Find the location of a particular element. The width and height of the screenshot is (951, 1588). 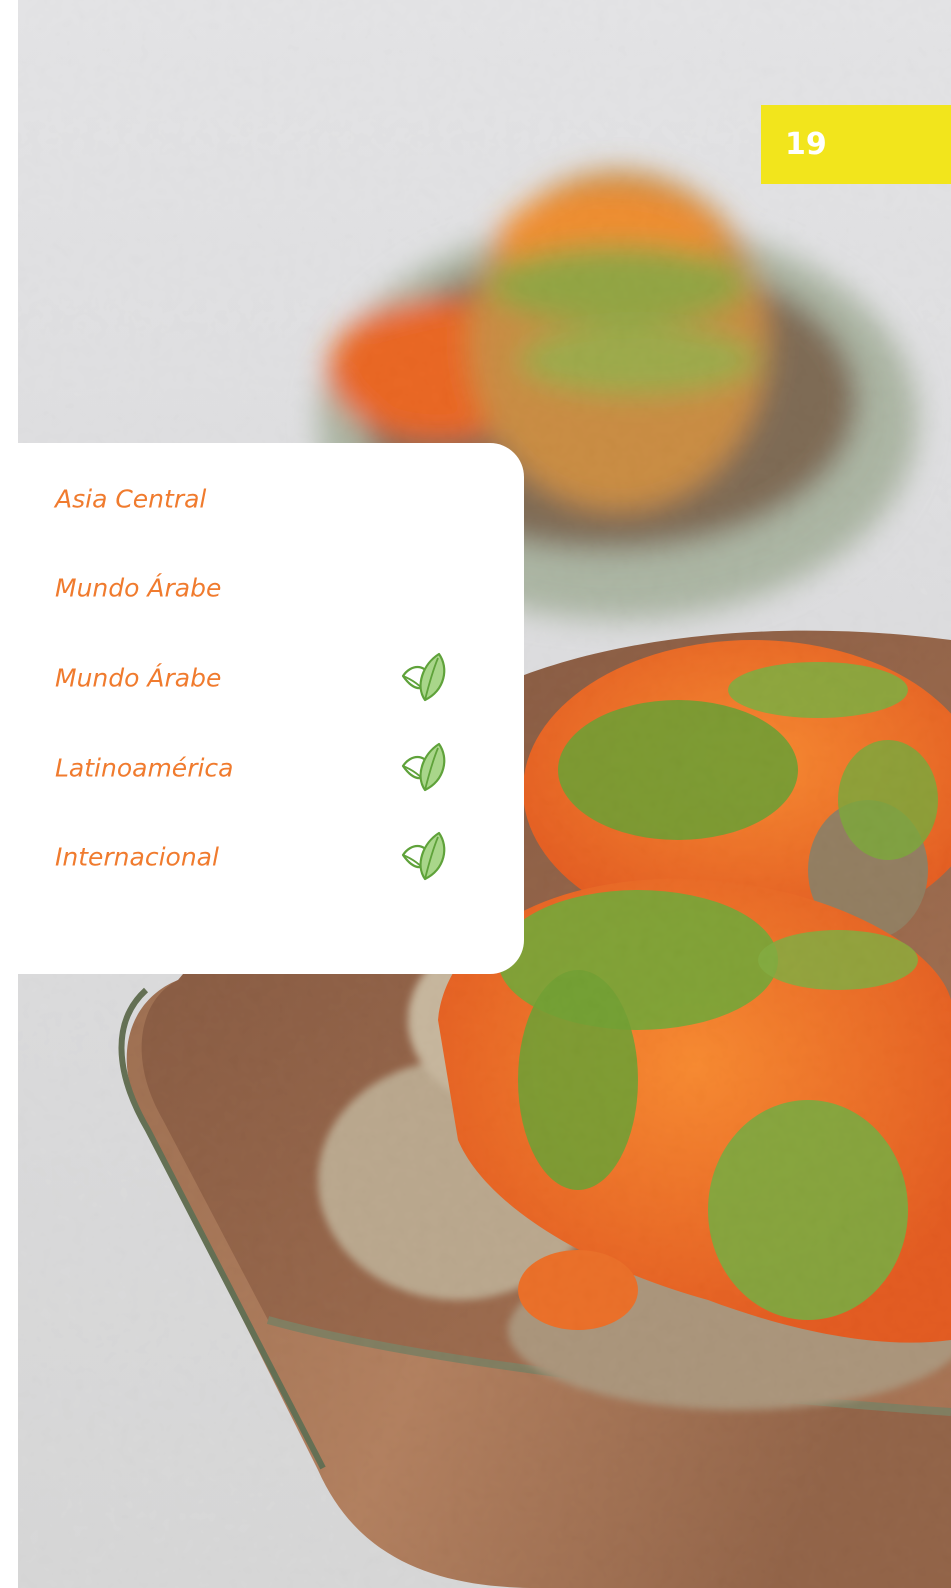

menu-item: Internacional is located at coordinates (265, 857).